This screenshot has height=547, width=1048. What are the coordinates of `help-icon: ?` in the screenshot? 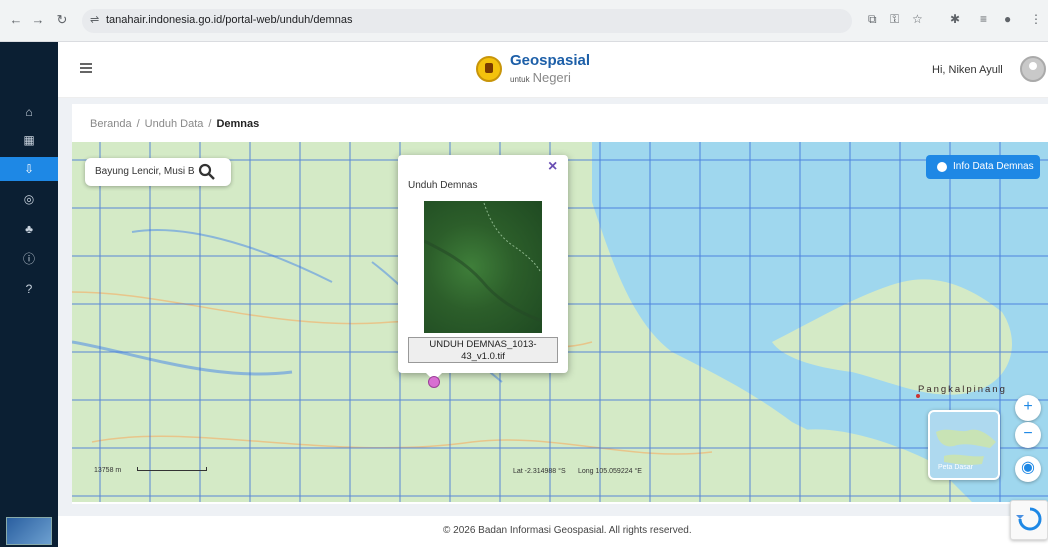 It's located at (29, 289).